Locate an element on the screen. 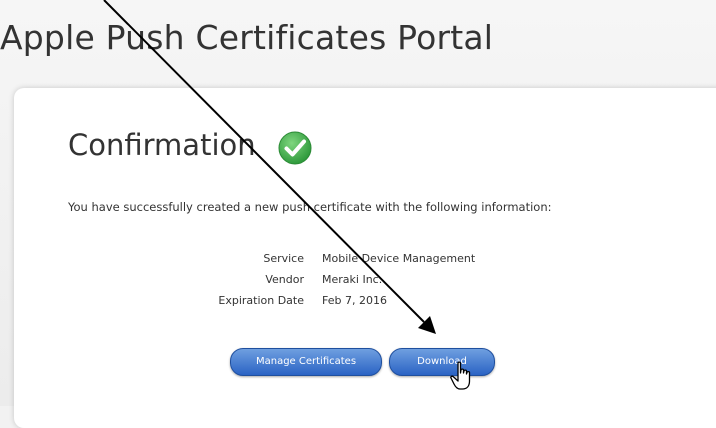 The height and width of the screenshot is (428, 716). info-row-vendor: Vendor Meraki Inc. is located at coordinates (358, 283).